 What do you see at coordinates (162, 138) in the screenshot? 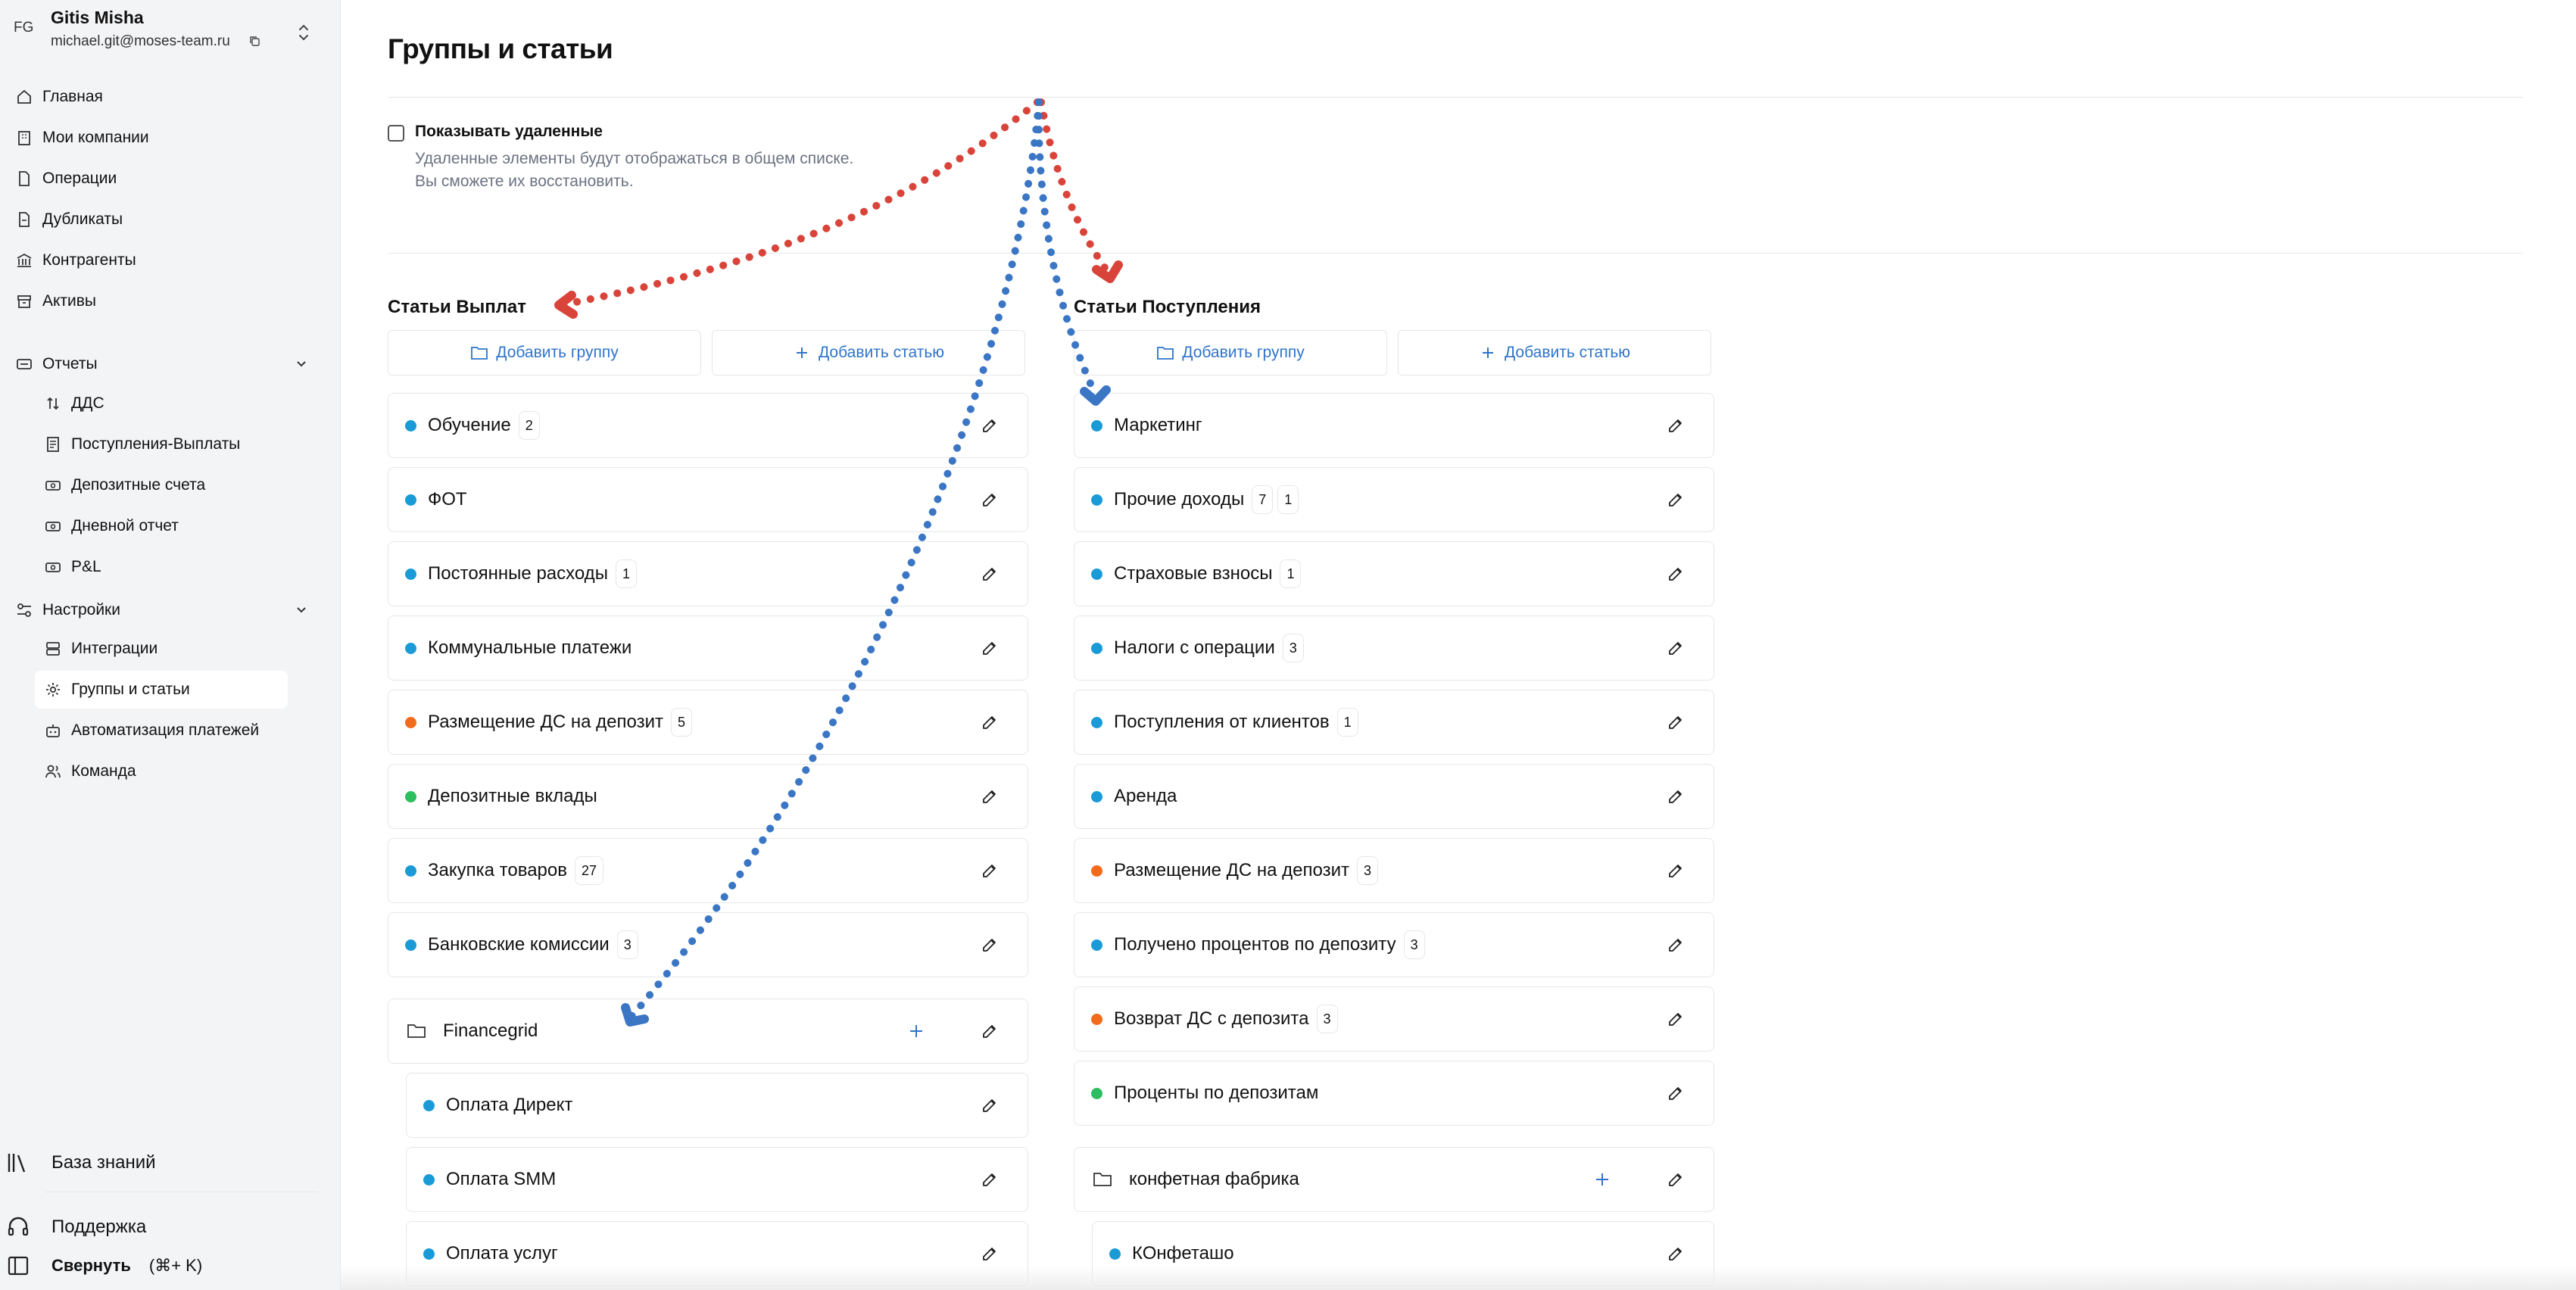
I see `nav-companies: Мои компании` at bounding box center [162, 138].